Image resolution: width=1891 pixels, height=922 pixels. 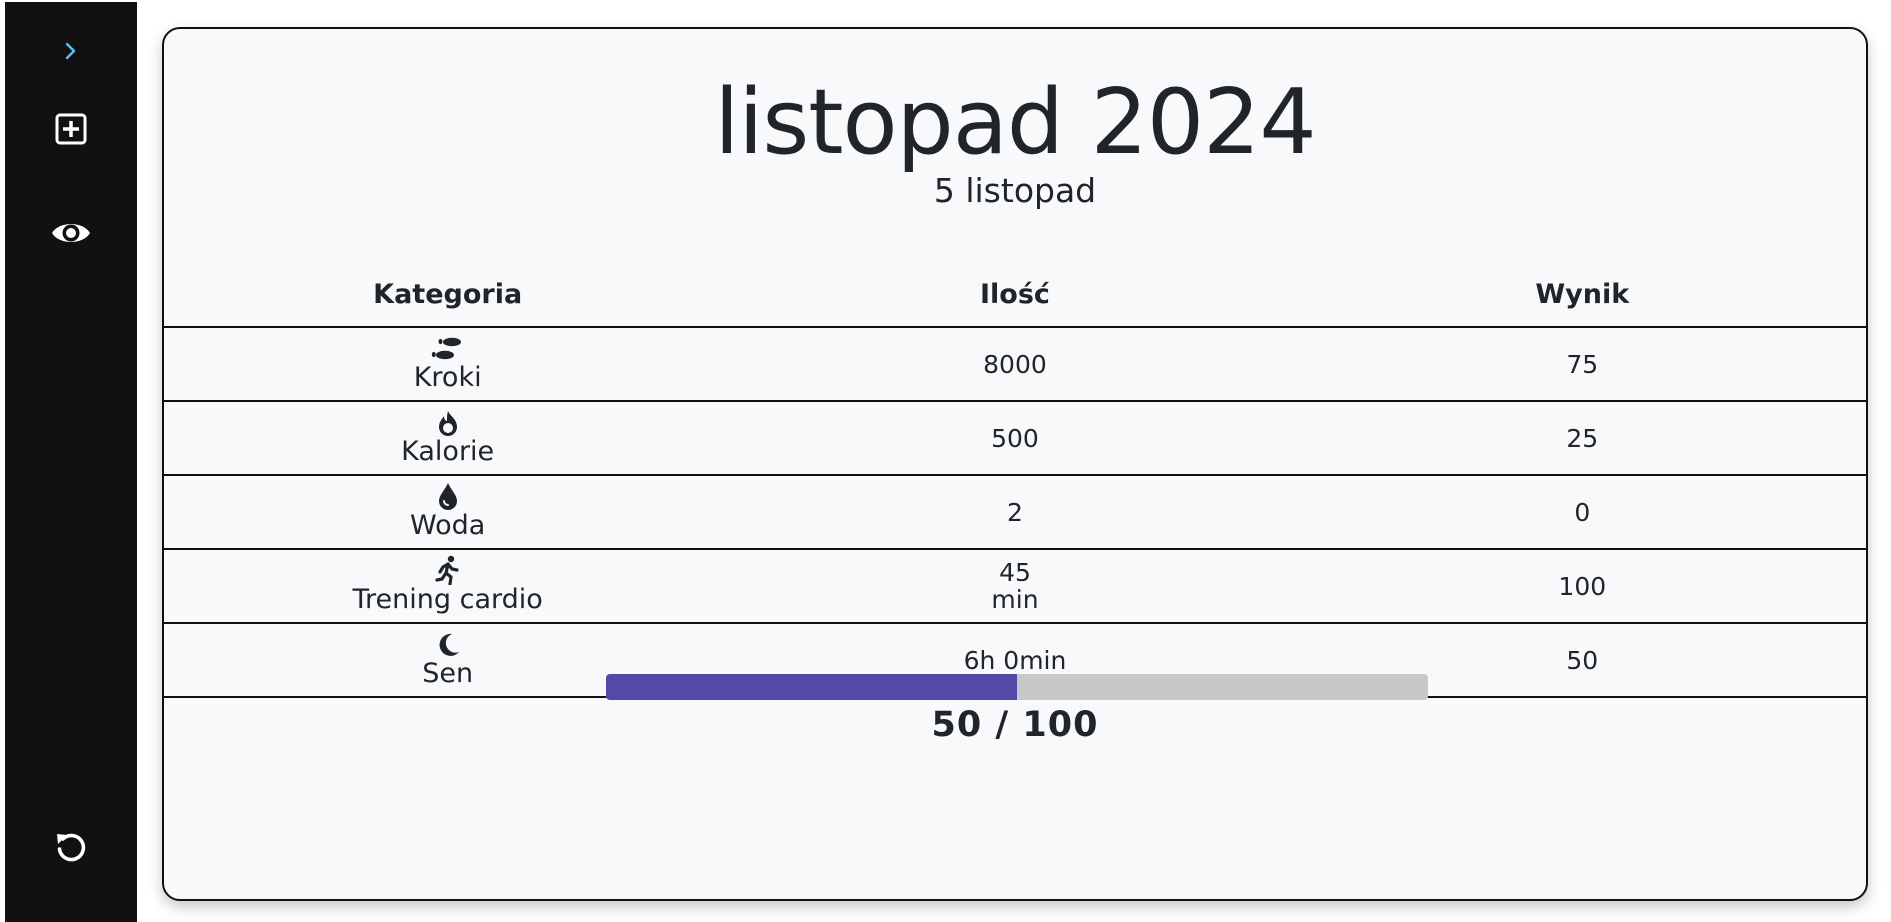 I want to click on amount-cell: 500, so click(x=1015, y=438).